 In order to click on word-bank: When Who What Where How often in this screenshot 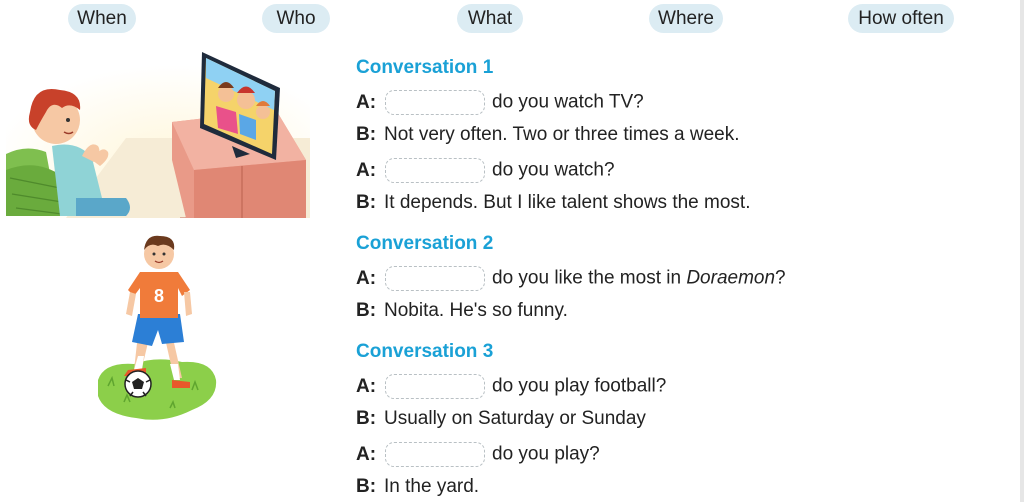, I will do `click(512, 20)`.